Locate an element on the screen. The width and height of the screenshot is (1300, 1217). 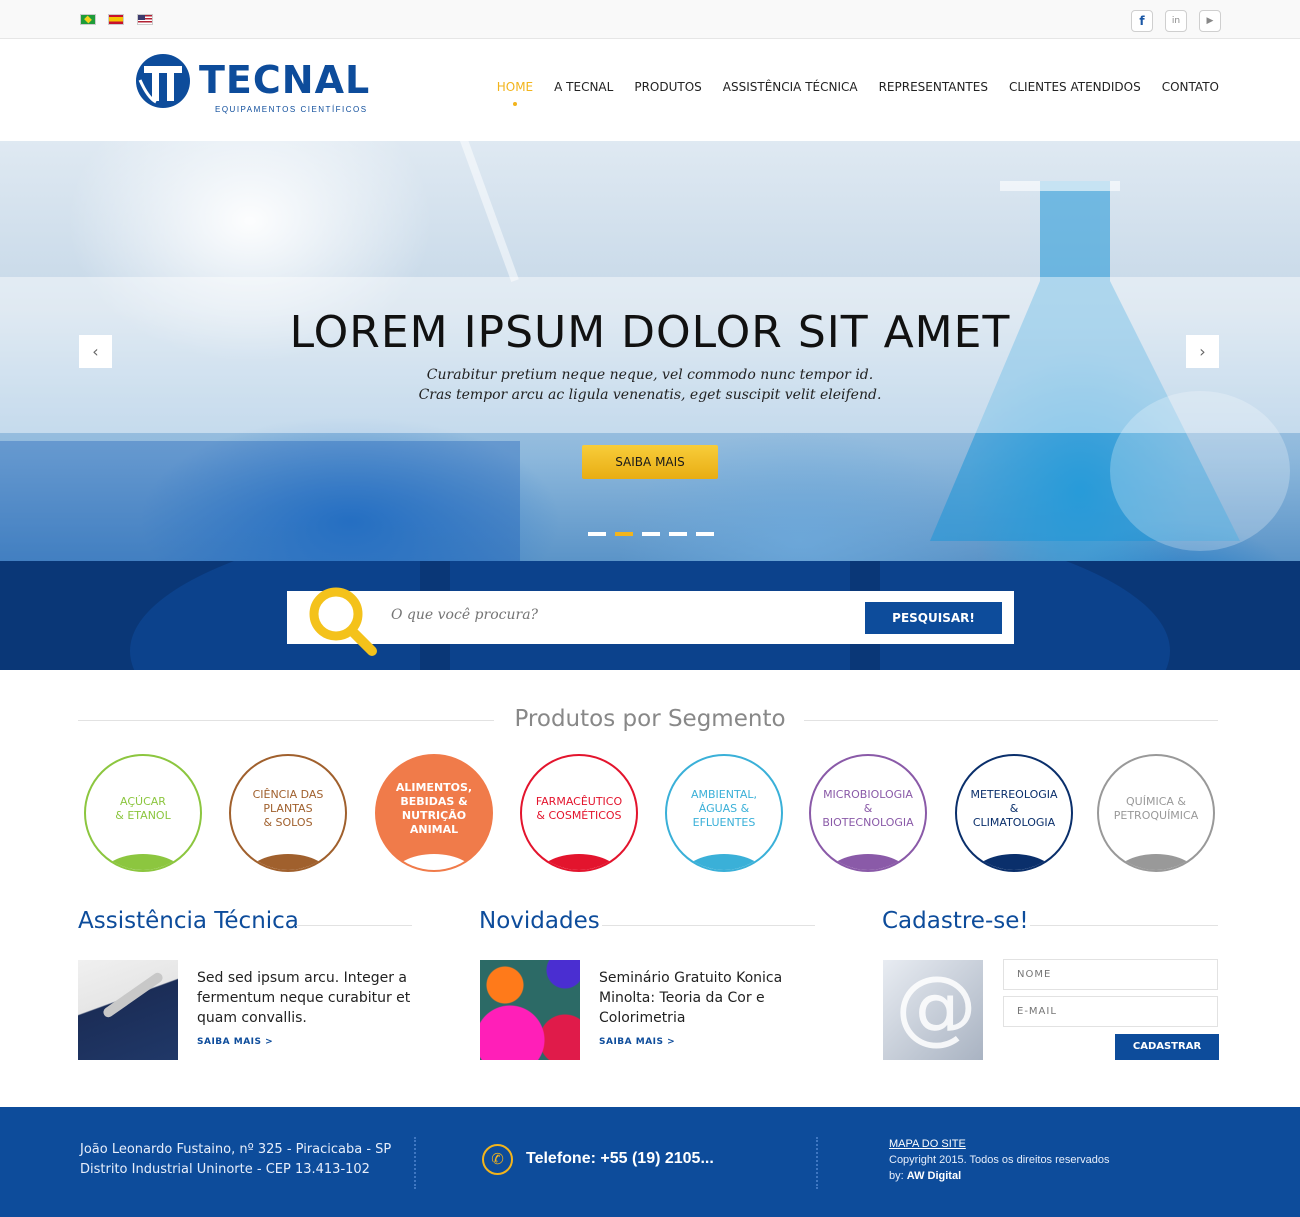
logo-text: TECNAL is located at coordinates (285, 80).